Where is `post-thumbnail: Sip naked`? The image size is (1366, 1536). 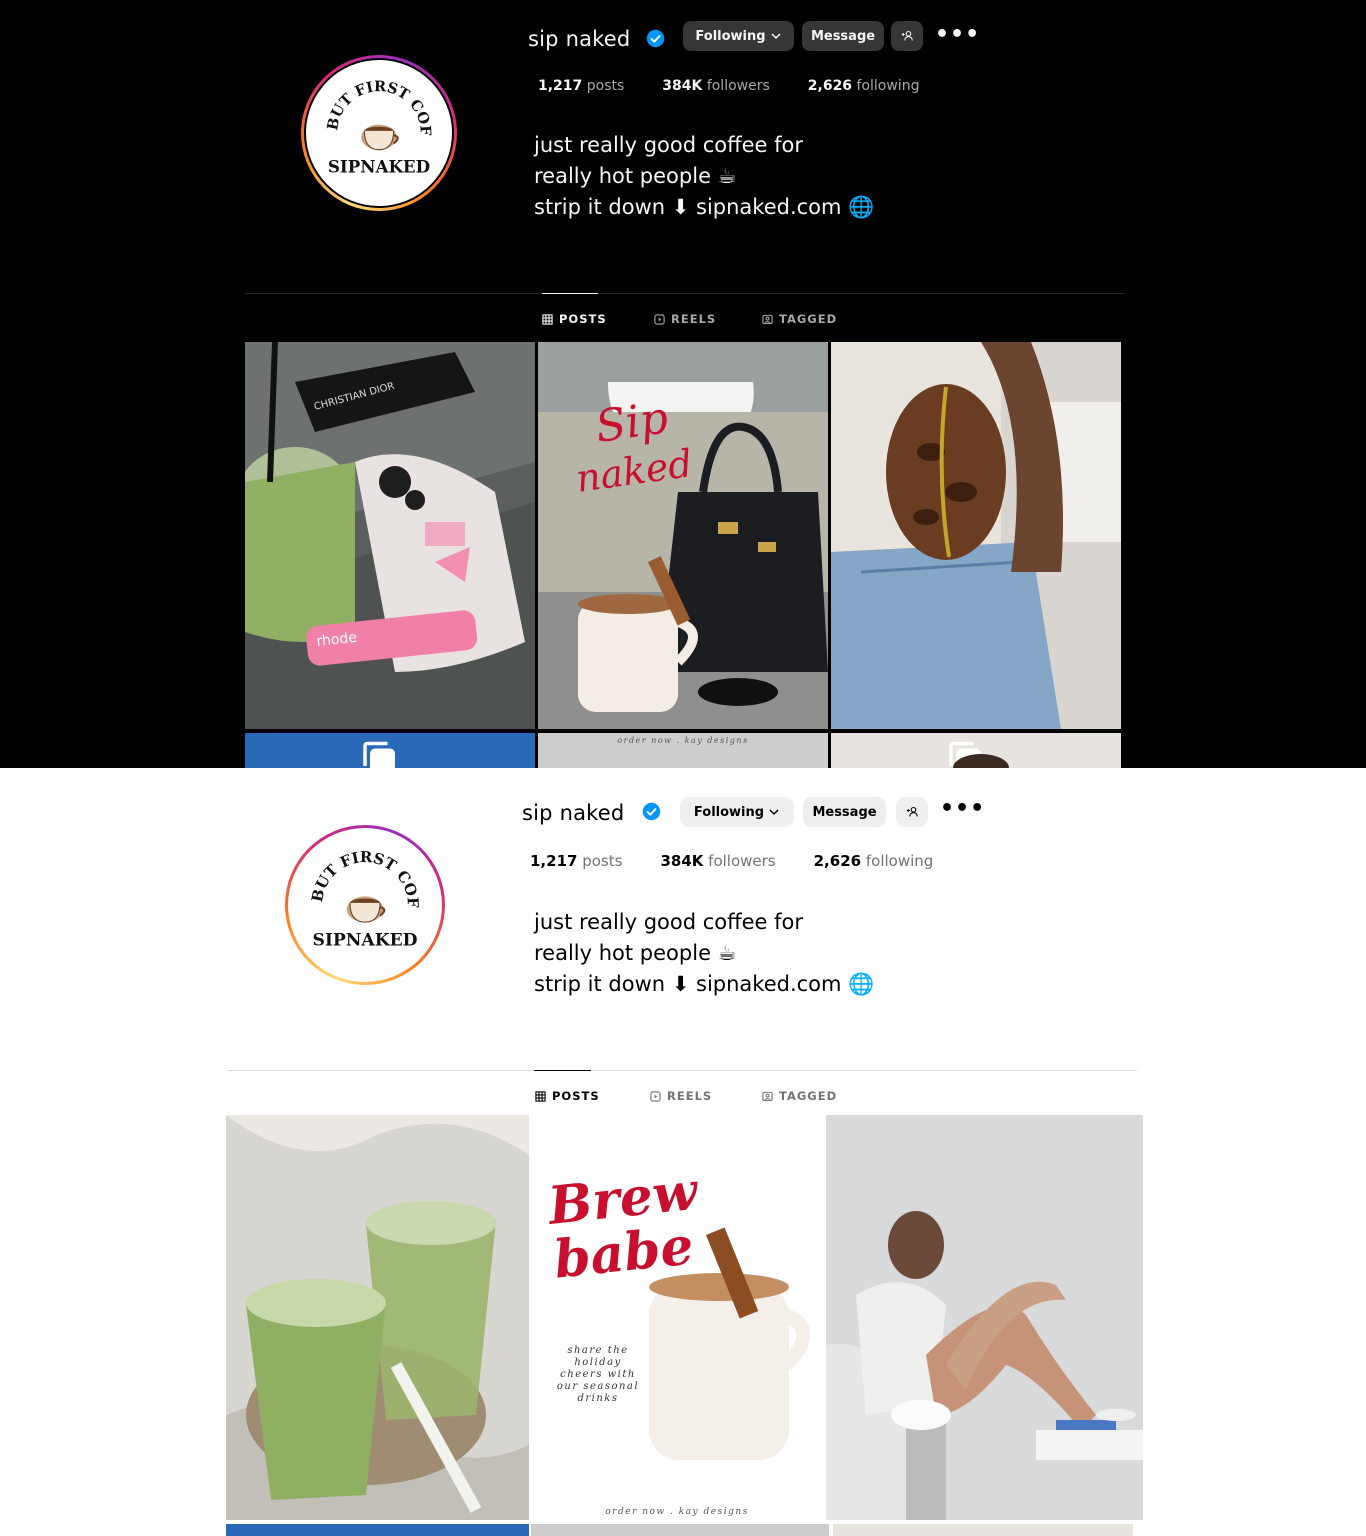 post-thumbnail: Sip naked is located at coordinates (683, 535).